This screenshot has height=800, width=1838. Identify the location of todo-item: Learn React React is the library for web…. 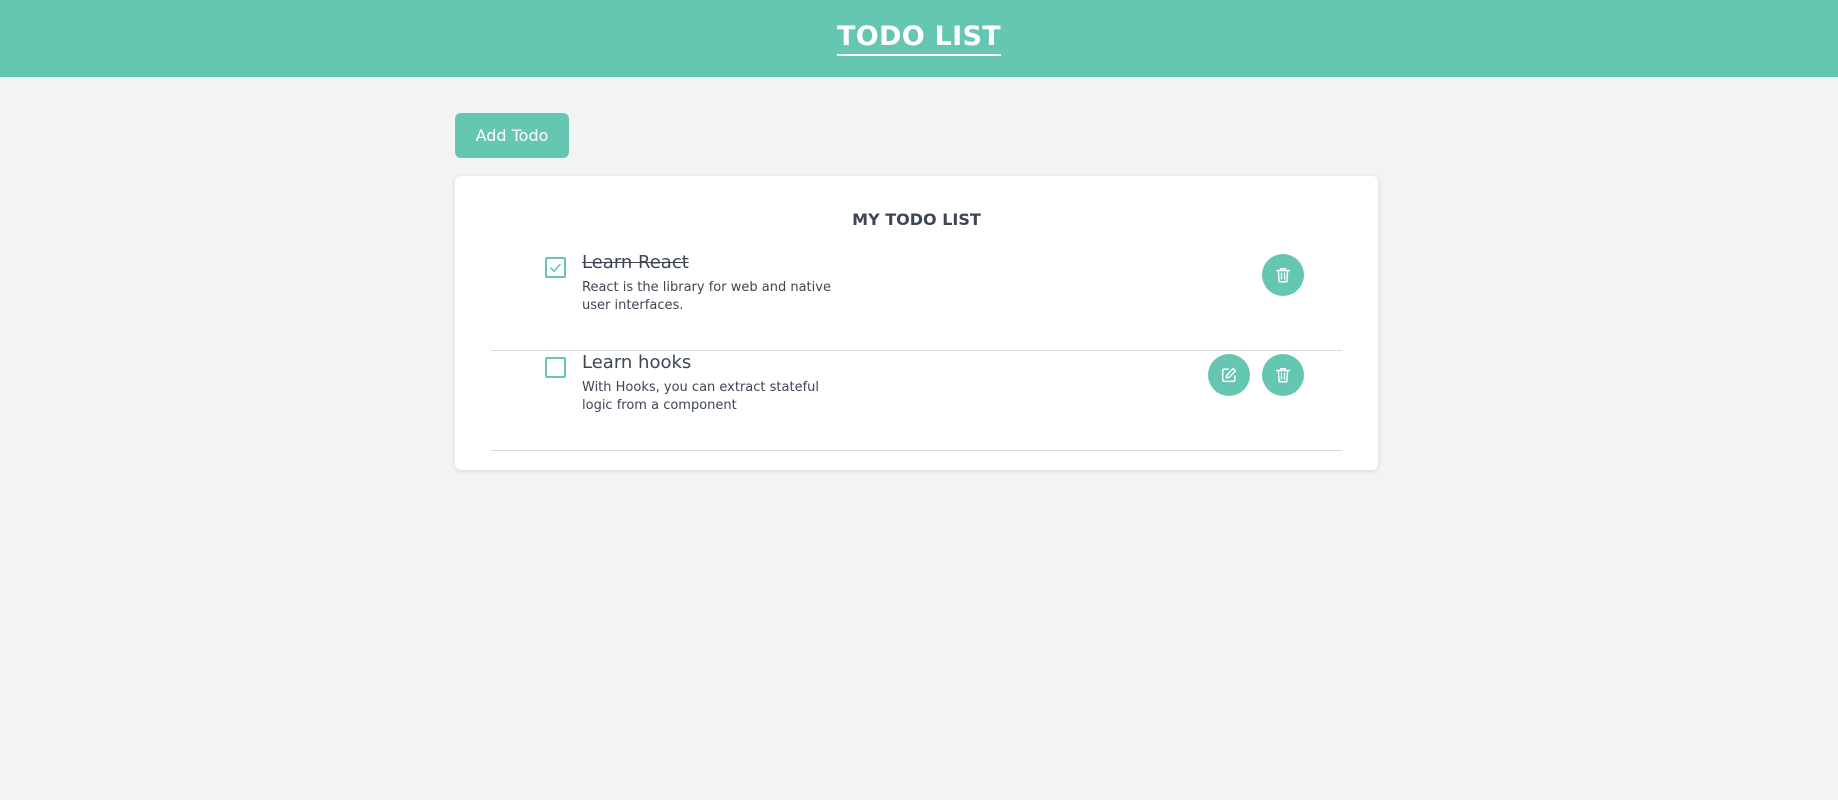
(916, 301).